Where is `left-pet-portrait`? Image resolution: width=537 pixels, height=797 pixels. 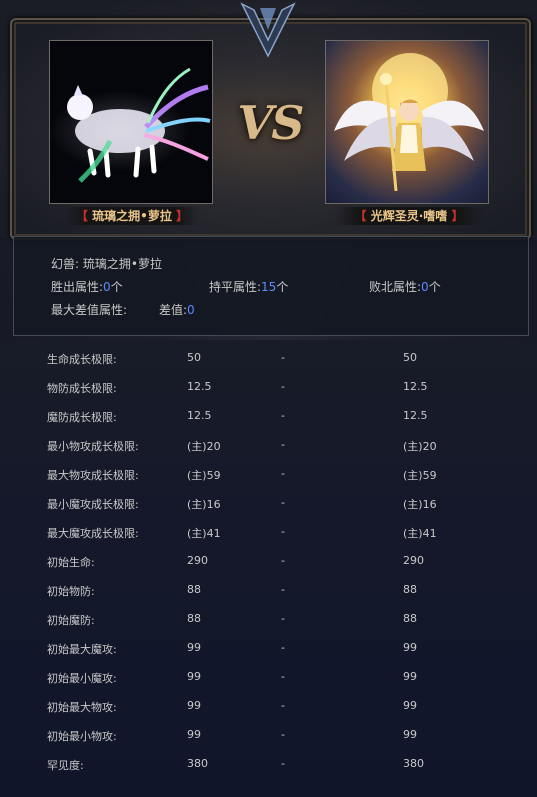
left-pet-portrait is located at coordinates (131, 122).